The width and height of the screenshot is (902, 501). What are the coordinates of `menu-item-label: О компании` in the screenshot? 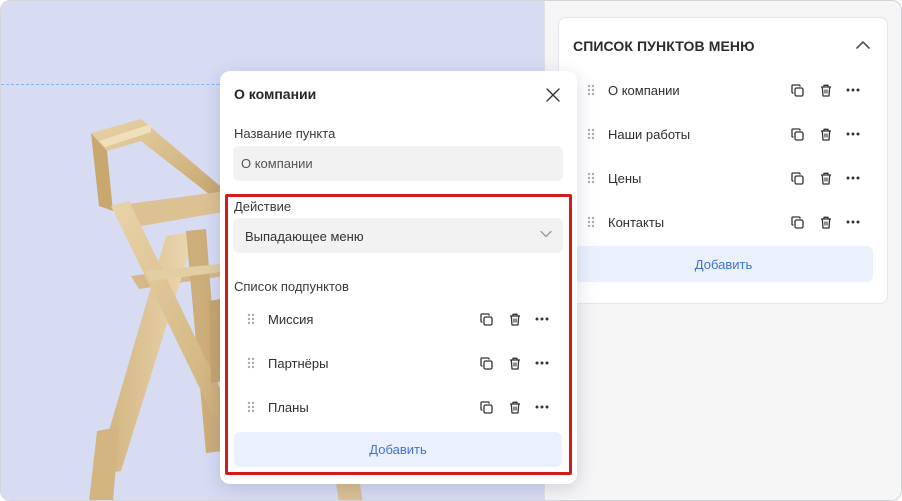 It's located at (644, 90).